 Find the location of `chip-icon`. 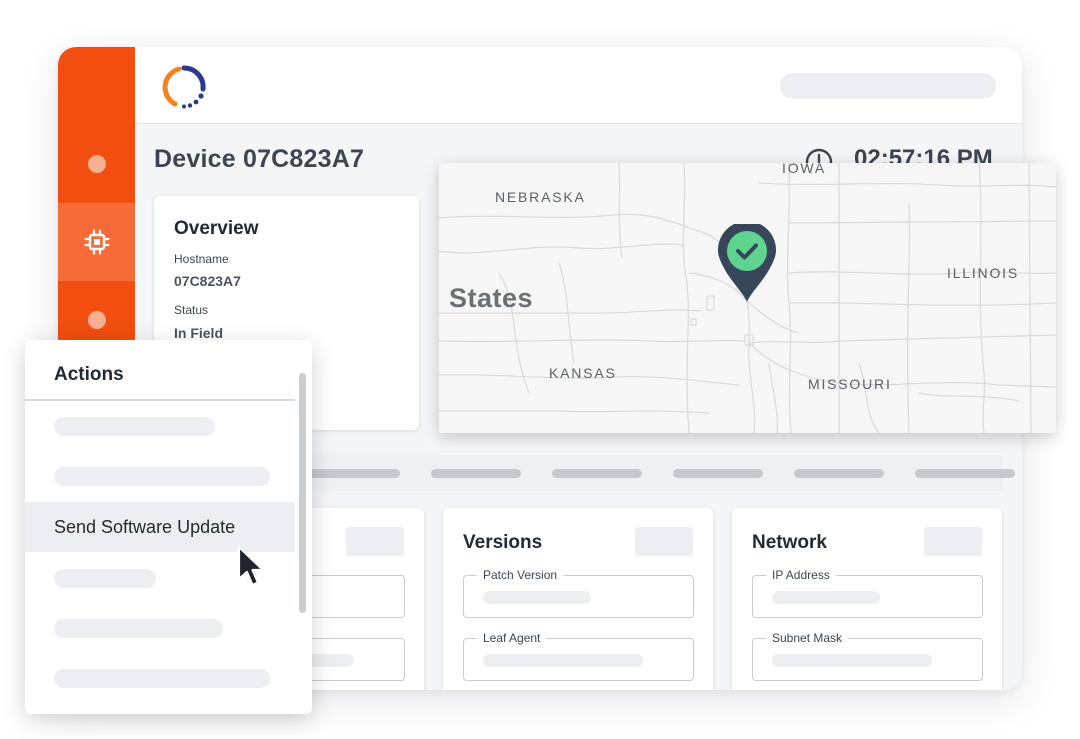

chip-icon is located at coordinates (96, 242).